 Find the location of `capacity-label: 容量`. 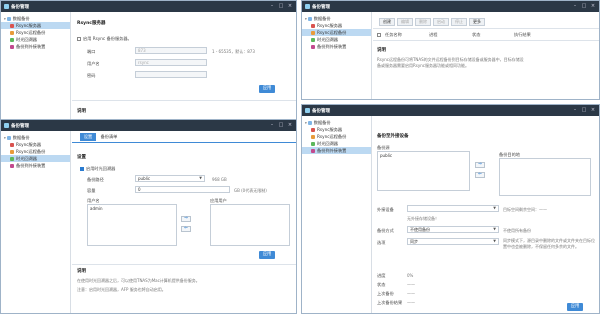

capacity-label: 容量 is located at coordinates (91, 190).